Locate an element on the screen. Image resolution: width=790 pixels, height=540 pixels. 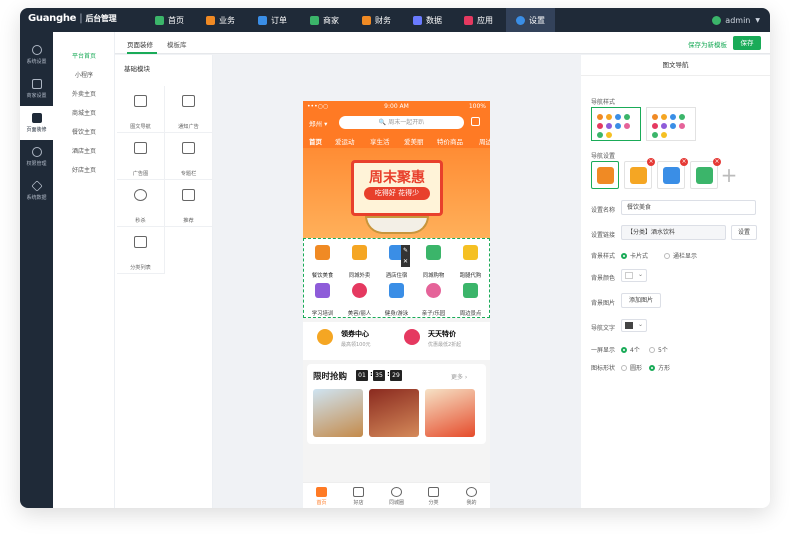
module-category-list: 分类列表 is located at coordinates (141, 250).